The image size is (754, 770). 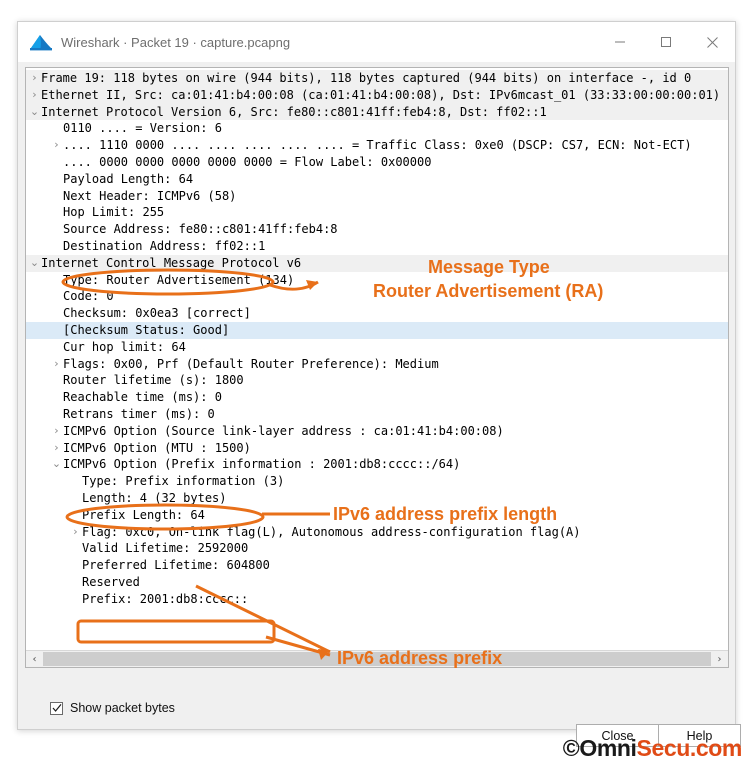 I want to click on omnisecu-logo: ©OmniSecu.com, so click(x=652, y=748).